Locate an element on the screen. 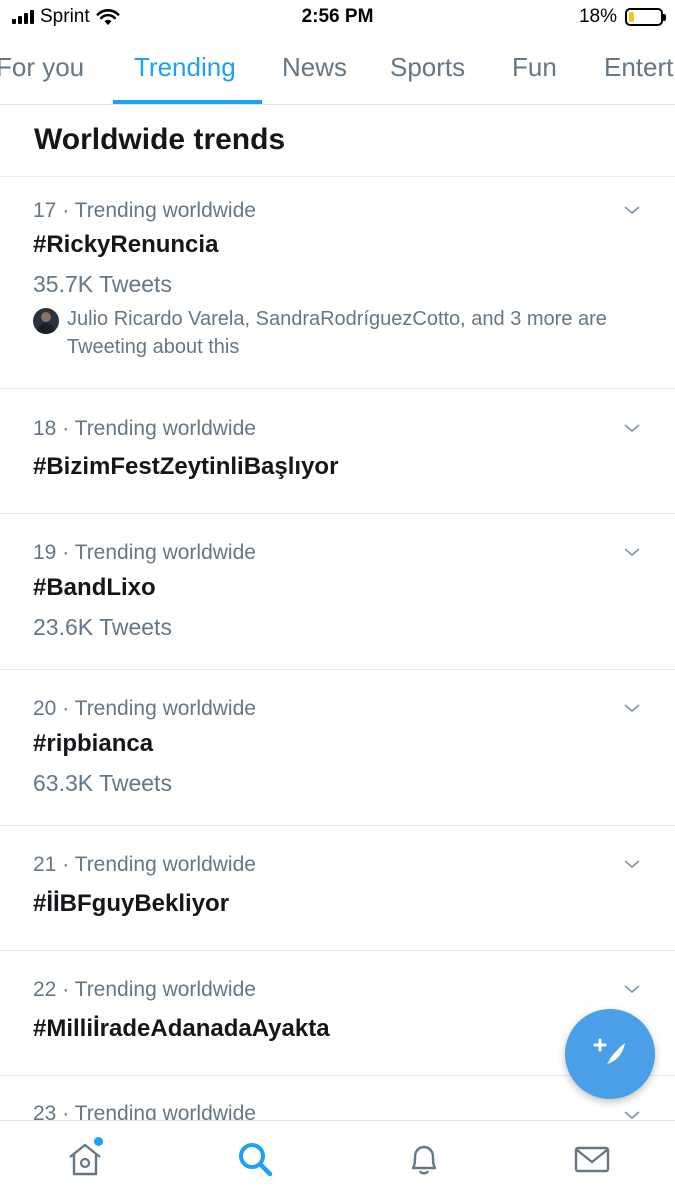 Image resolution: width=675 pixels, height=1200 pixels. trend-name: #RickyRenuncia is located at coordinates (126, 244).